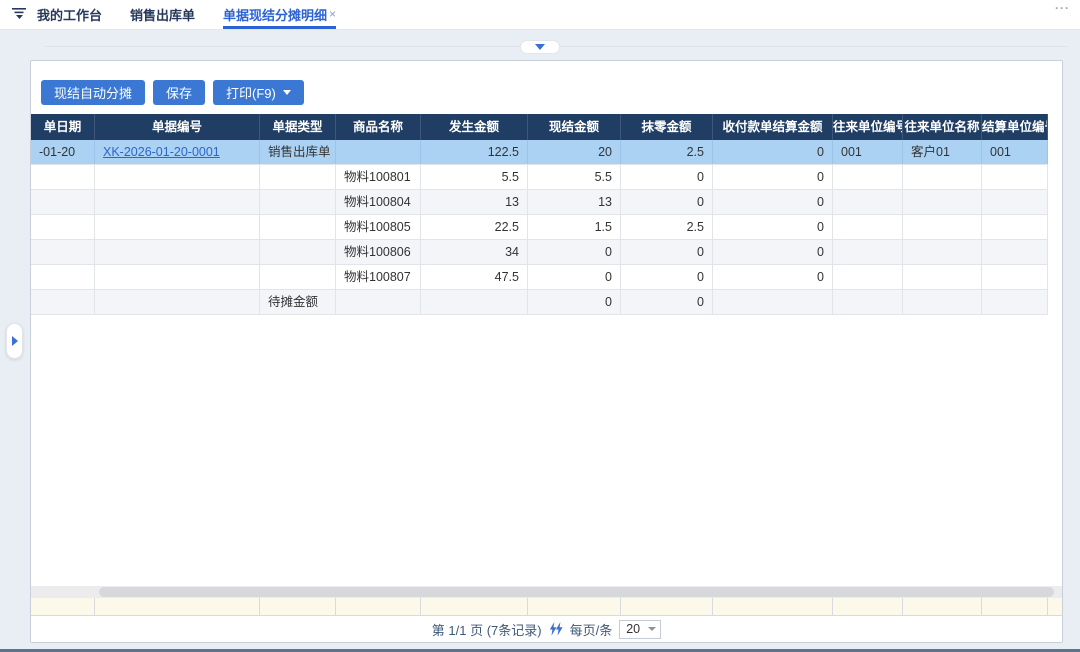 The width and height of the screenshot is (1080, 652). I want to click on tab-sales-outbound: 销售出库单, so click(162, 14).